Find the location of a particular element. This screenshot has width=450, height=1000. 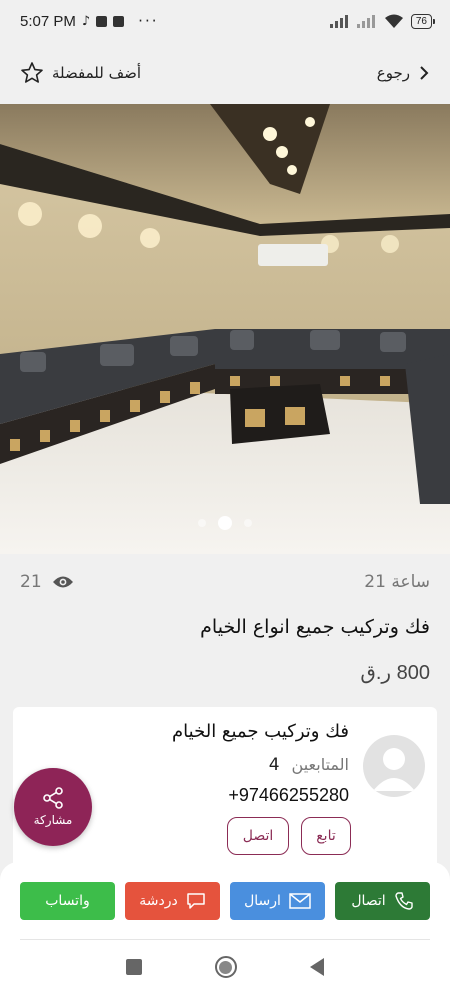

add-to-favorites-button: أضف للمفضلة is located at coordinates (80, 73).